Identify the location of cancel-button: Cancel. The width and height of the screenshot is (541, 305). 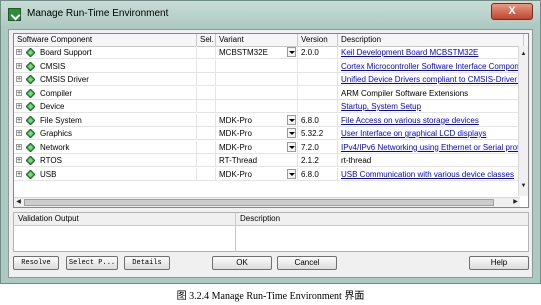
(307, 263).